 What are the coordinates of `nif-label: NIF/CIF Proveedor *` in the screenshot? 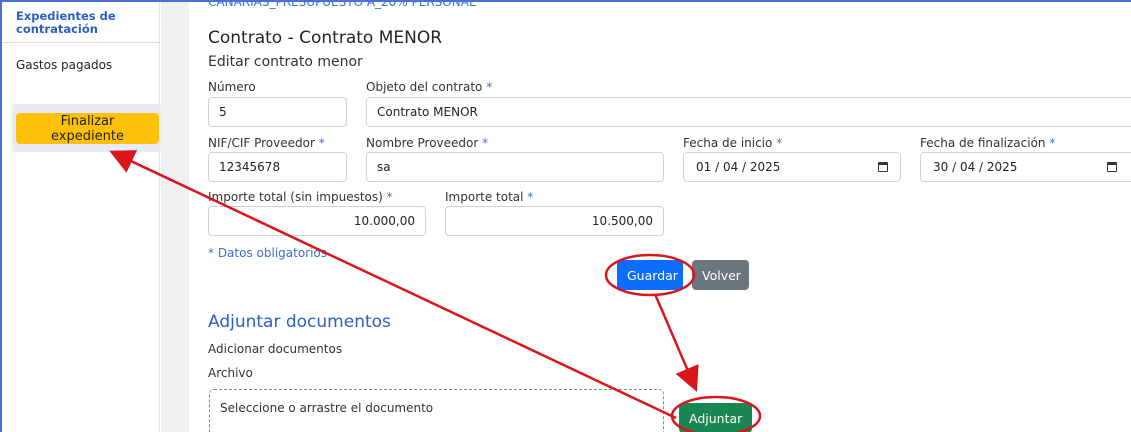 It's located at (266, 143).